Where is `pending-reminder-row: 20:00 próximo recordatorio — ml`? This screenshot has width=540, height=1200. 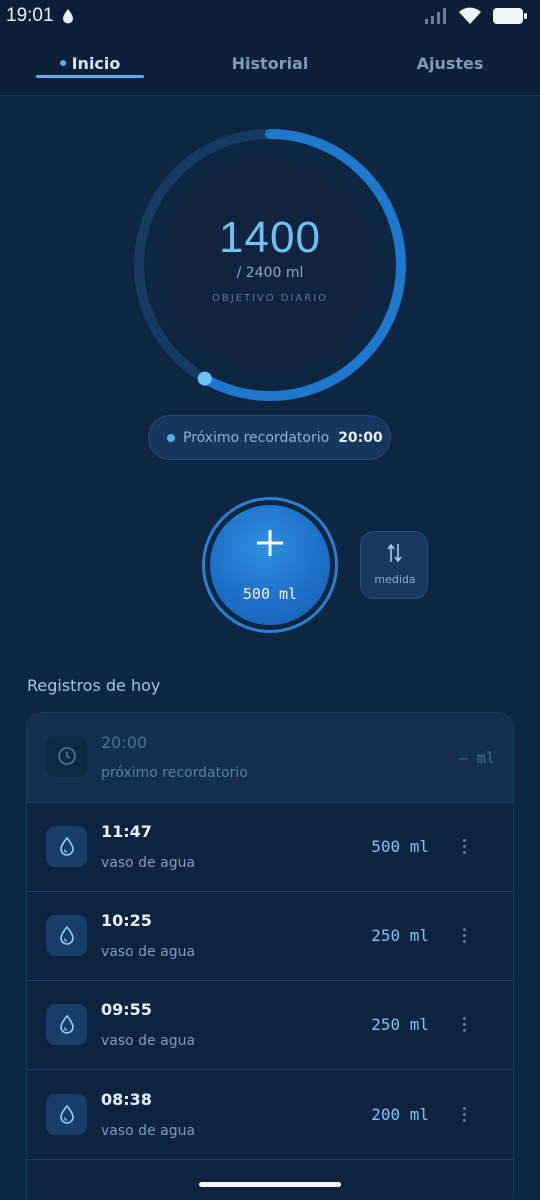 pending-reminder-row: 20:00 próximo recordatorio — ml is located at coordinates (270, 758).